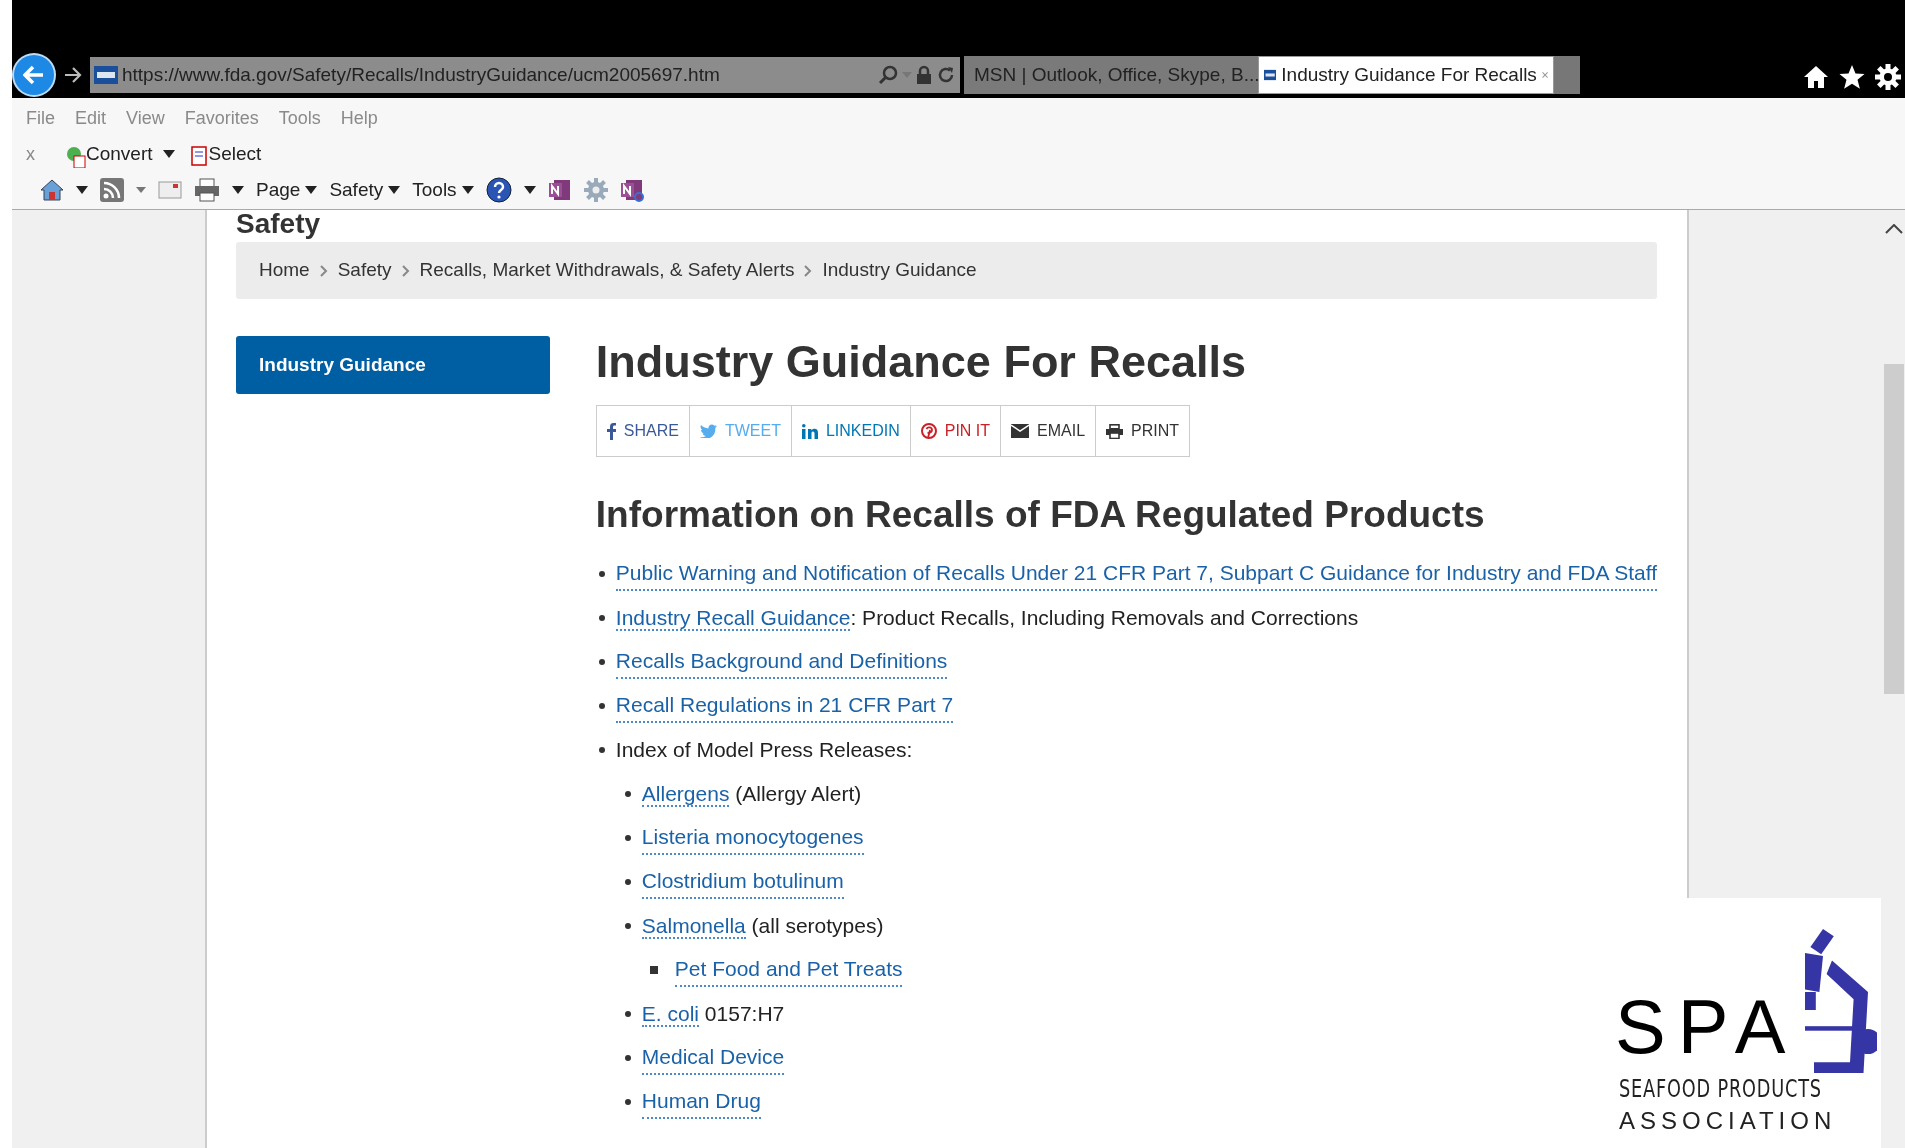  Describe the element at coordinates (112, 190) in the screenshot. I see `feed-icon` at that location.